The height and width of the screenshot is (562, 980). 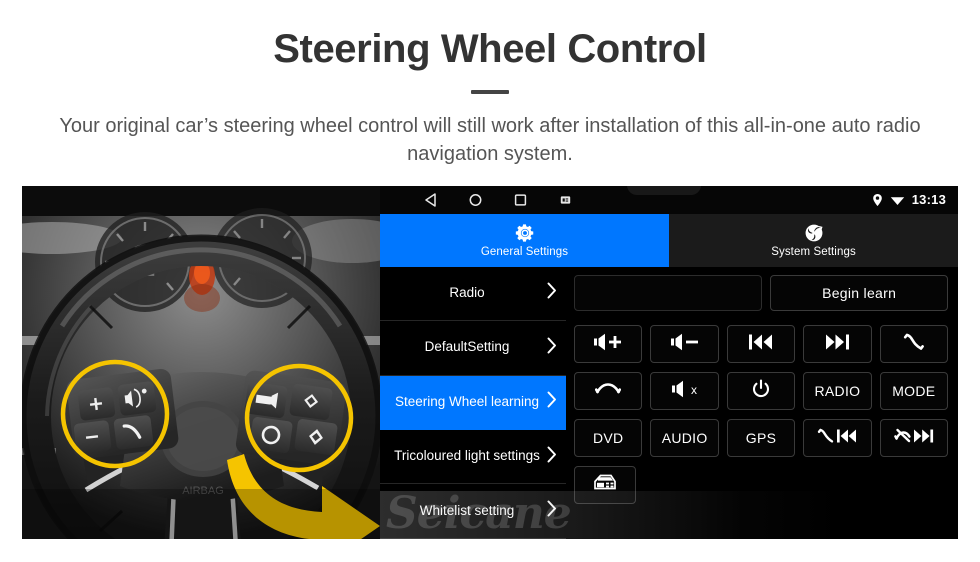 I want to click on volume-down-icon, so click(x=685, y=343).